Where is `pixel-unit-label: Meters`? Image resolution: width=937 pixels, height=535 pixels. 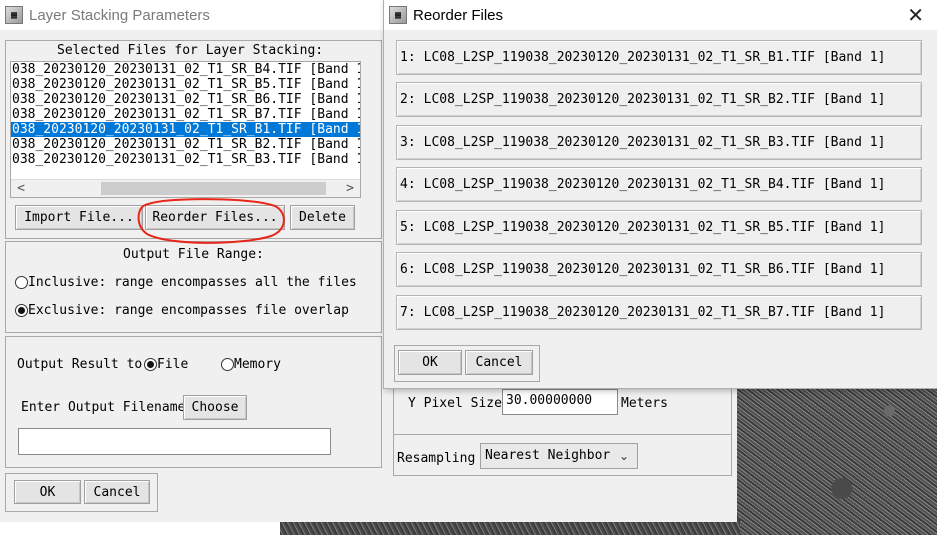
pixel-unit-label: Meters is located at coordinates (644, 403).